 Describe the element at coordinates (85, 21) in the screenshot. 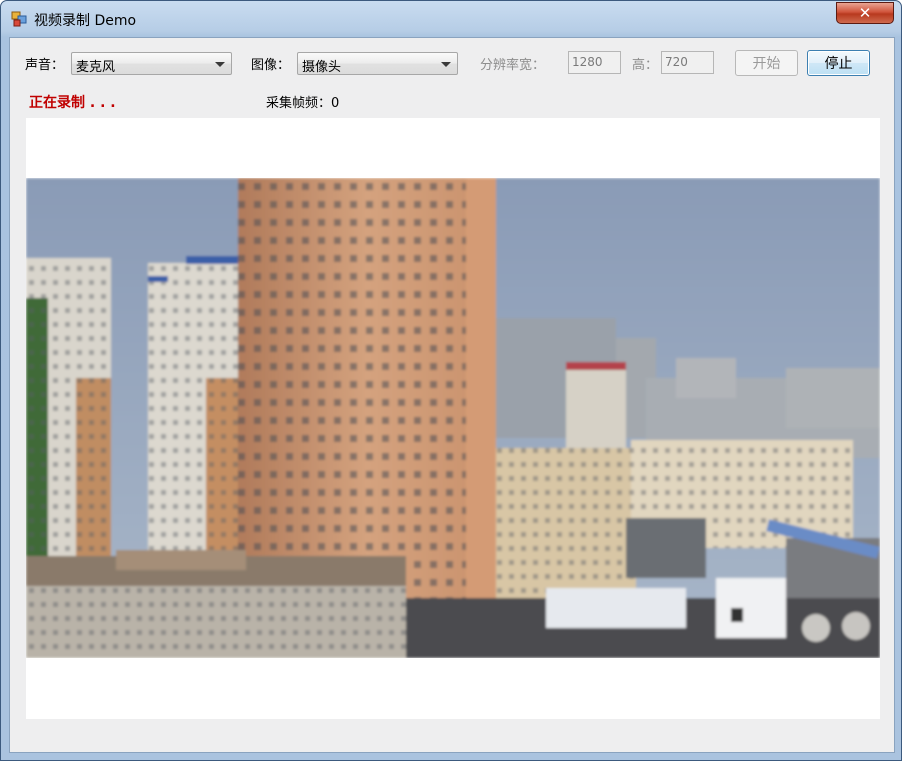

I see `window-title: 视频录制 Demo` at that location.